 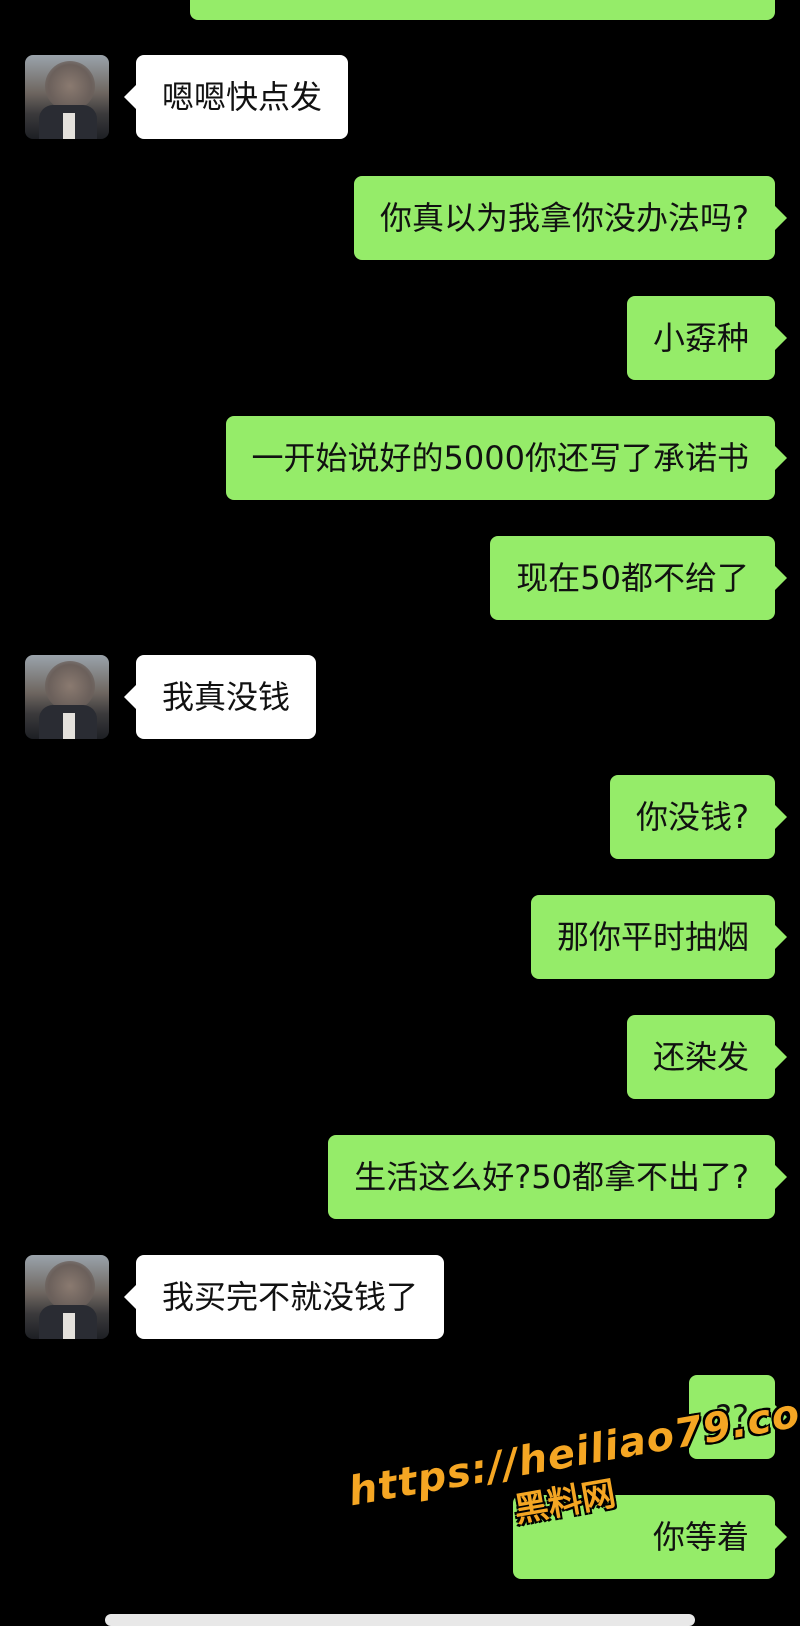 I want to click on message-input-field, so click(x=400, y=1620).